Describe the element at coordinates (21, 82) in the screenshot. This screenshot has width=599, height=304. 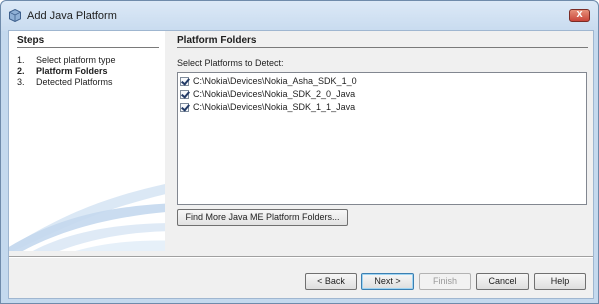
I see `step-number: 3.` at that location.